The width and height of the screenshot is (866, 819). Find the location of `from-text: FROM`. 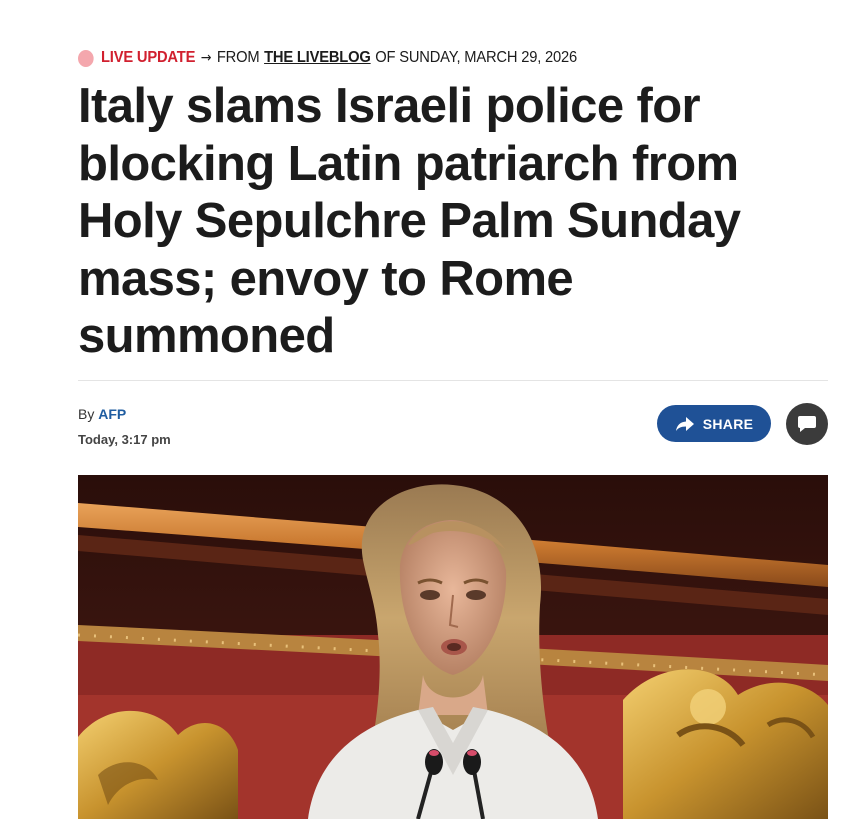

from-text: FROM is located at coordinates (238, 57).